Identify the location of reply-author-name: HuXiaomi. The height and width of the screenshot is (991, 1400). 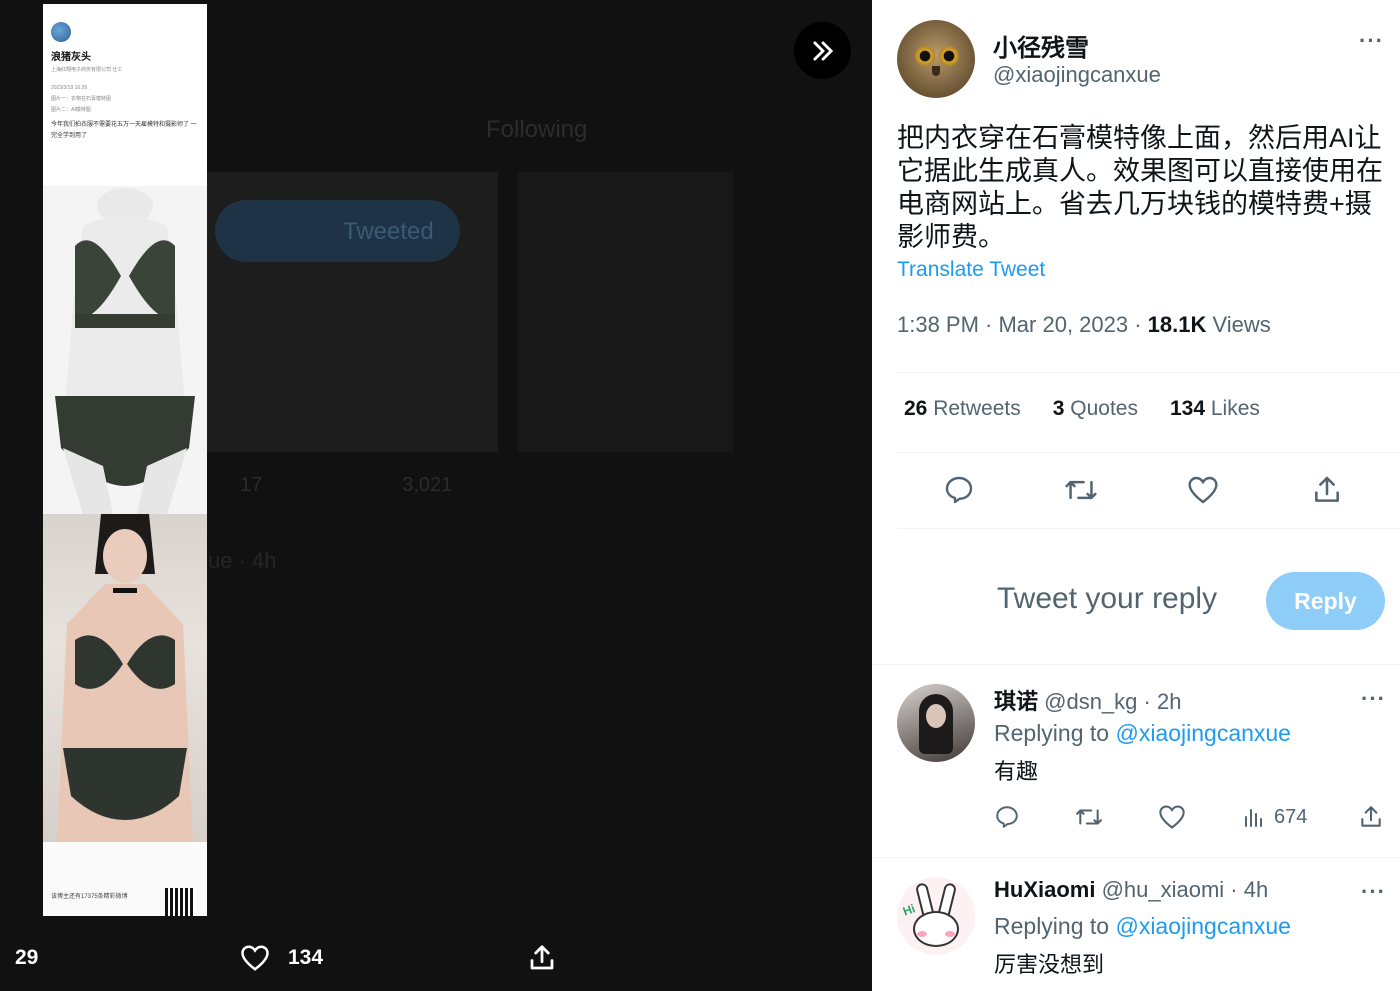
(1044, 889).